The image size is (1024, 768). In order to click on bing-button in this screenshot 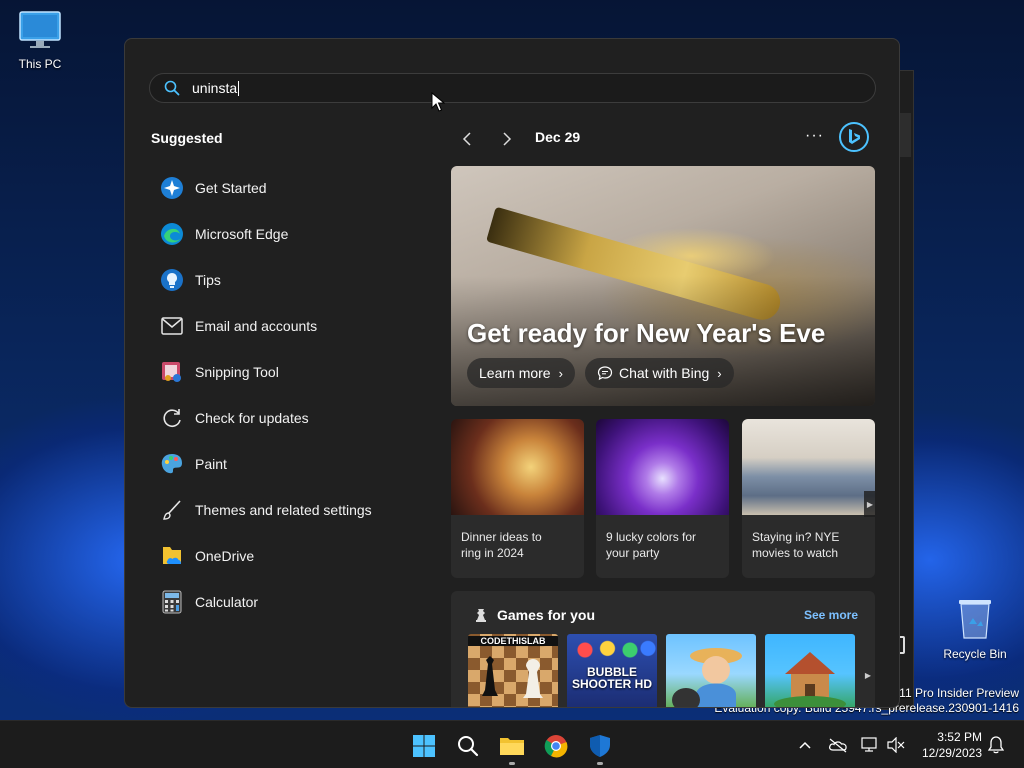, I will do `click(854, 137)`.